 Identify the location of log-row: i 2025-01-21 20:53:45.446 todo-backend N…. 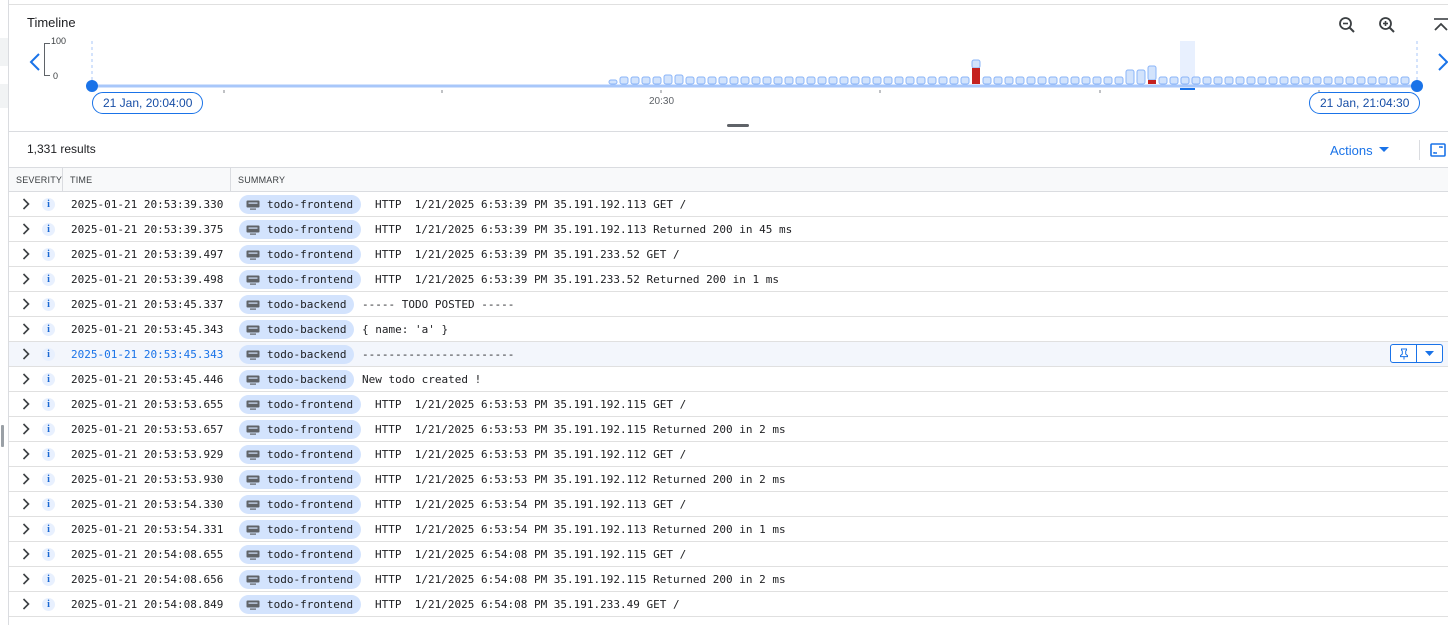
(728, 379).